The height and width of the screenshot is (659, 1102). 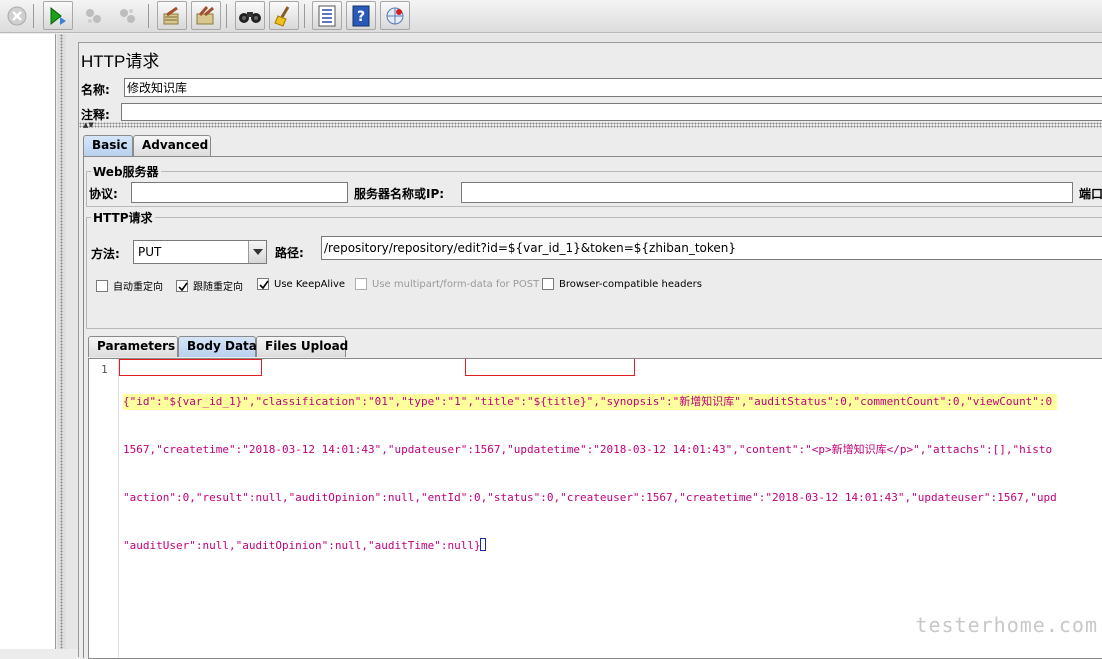 What do you see at coordinates (150, 252) in the screenshot?
I see `method-value: PUT` at bounding box center [150, 252].